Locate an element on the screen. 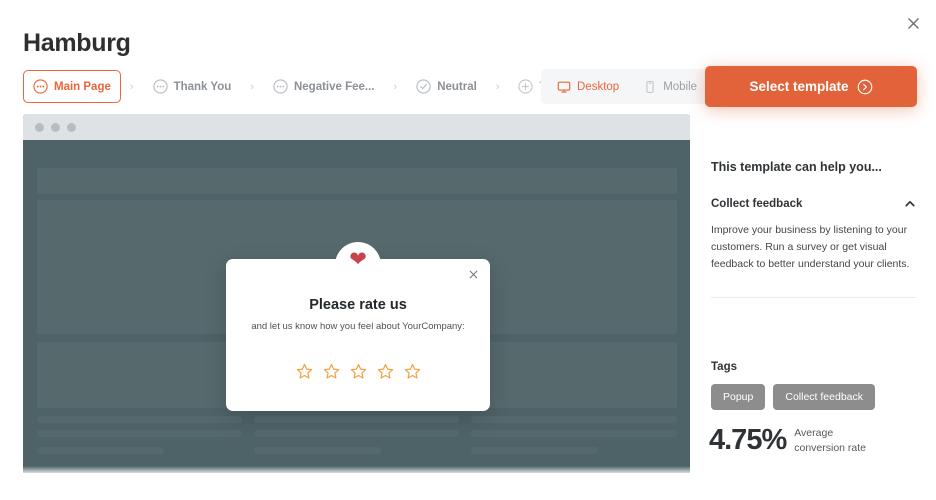 The width and height of the screenshot is (936, 500). device-option-mobile: Mobile is located at coordinates (670, 86).